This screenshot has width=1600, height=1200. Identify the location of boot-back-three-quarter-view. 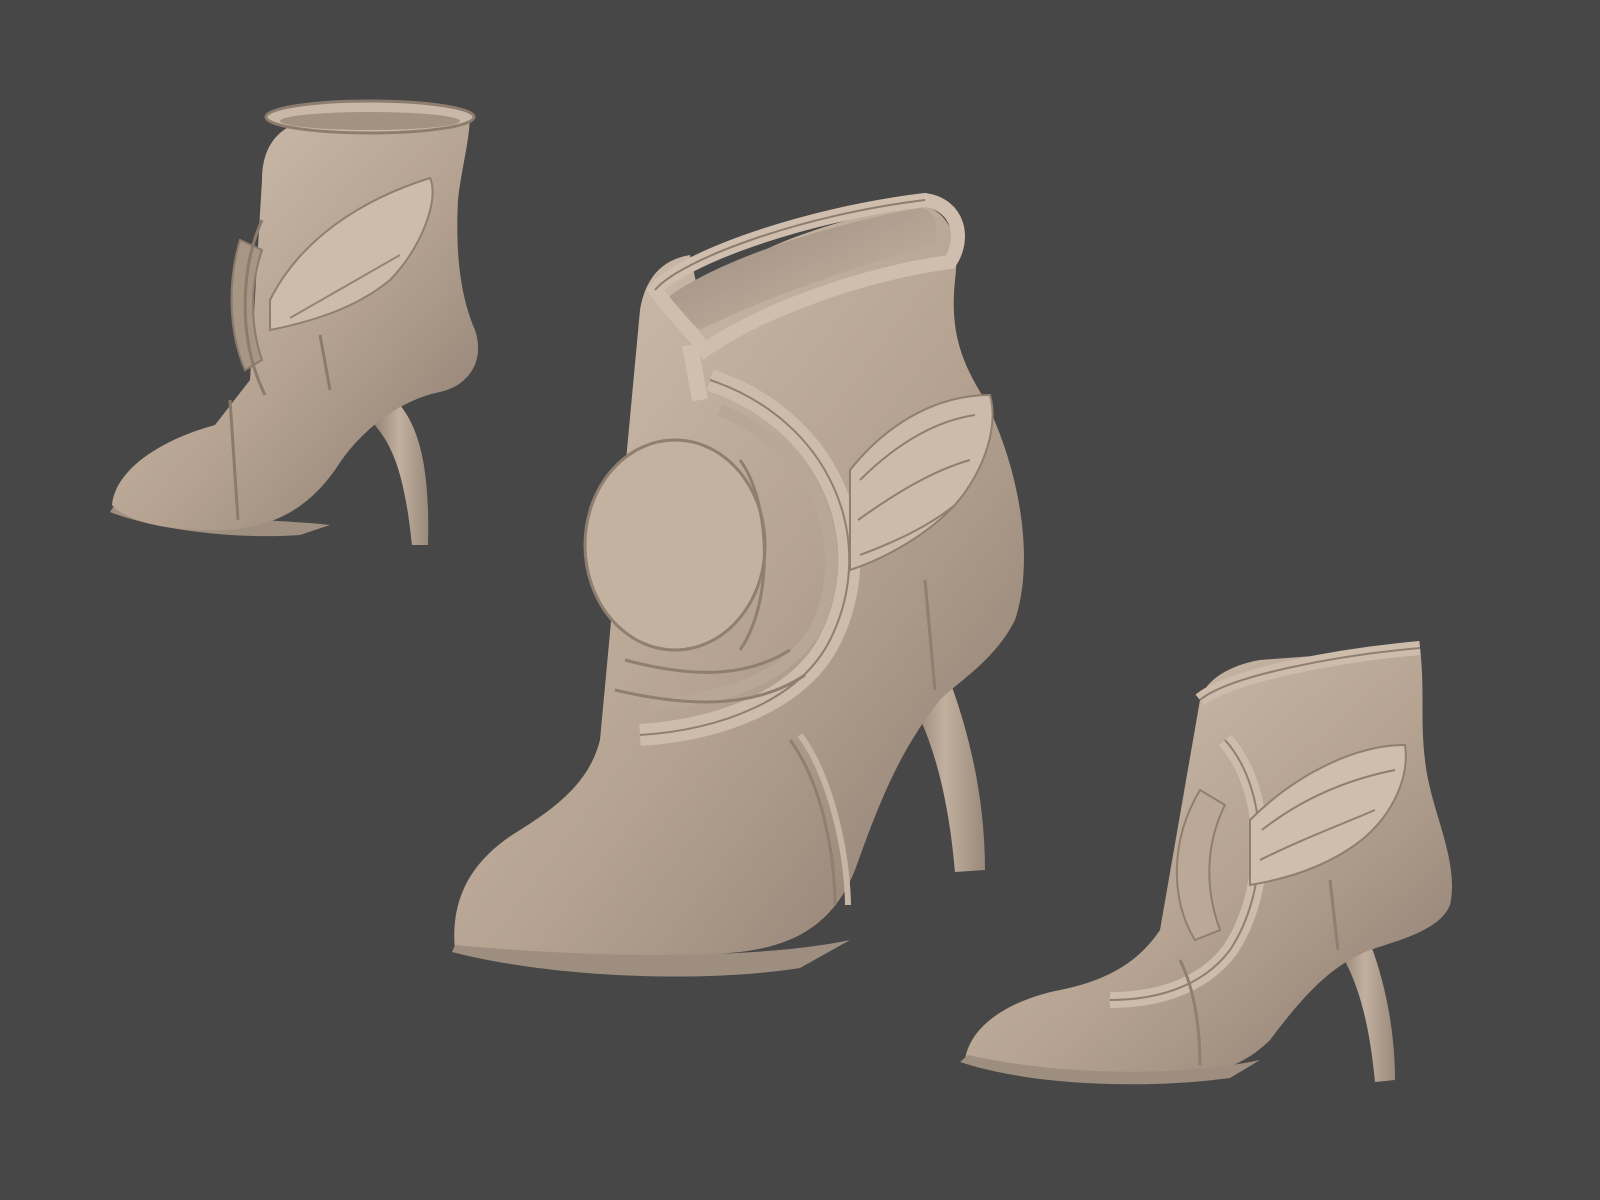
(294, 322).